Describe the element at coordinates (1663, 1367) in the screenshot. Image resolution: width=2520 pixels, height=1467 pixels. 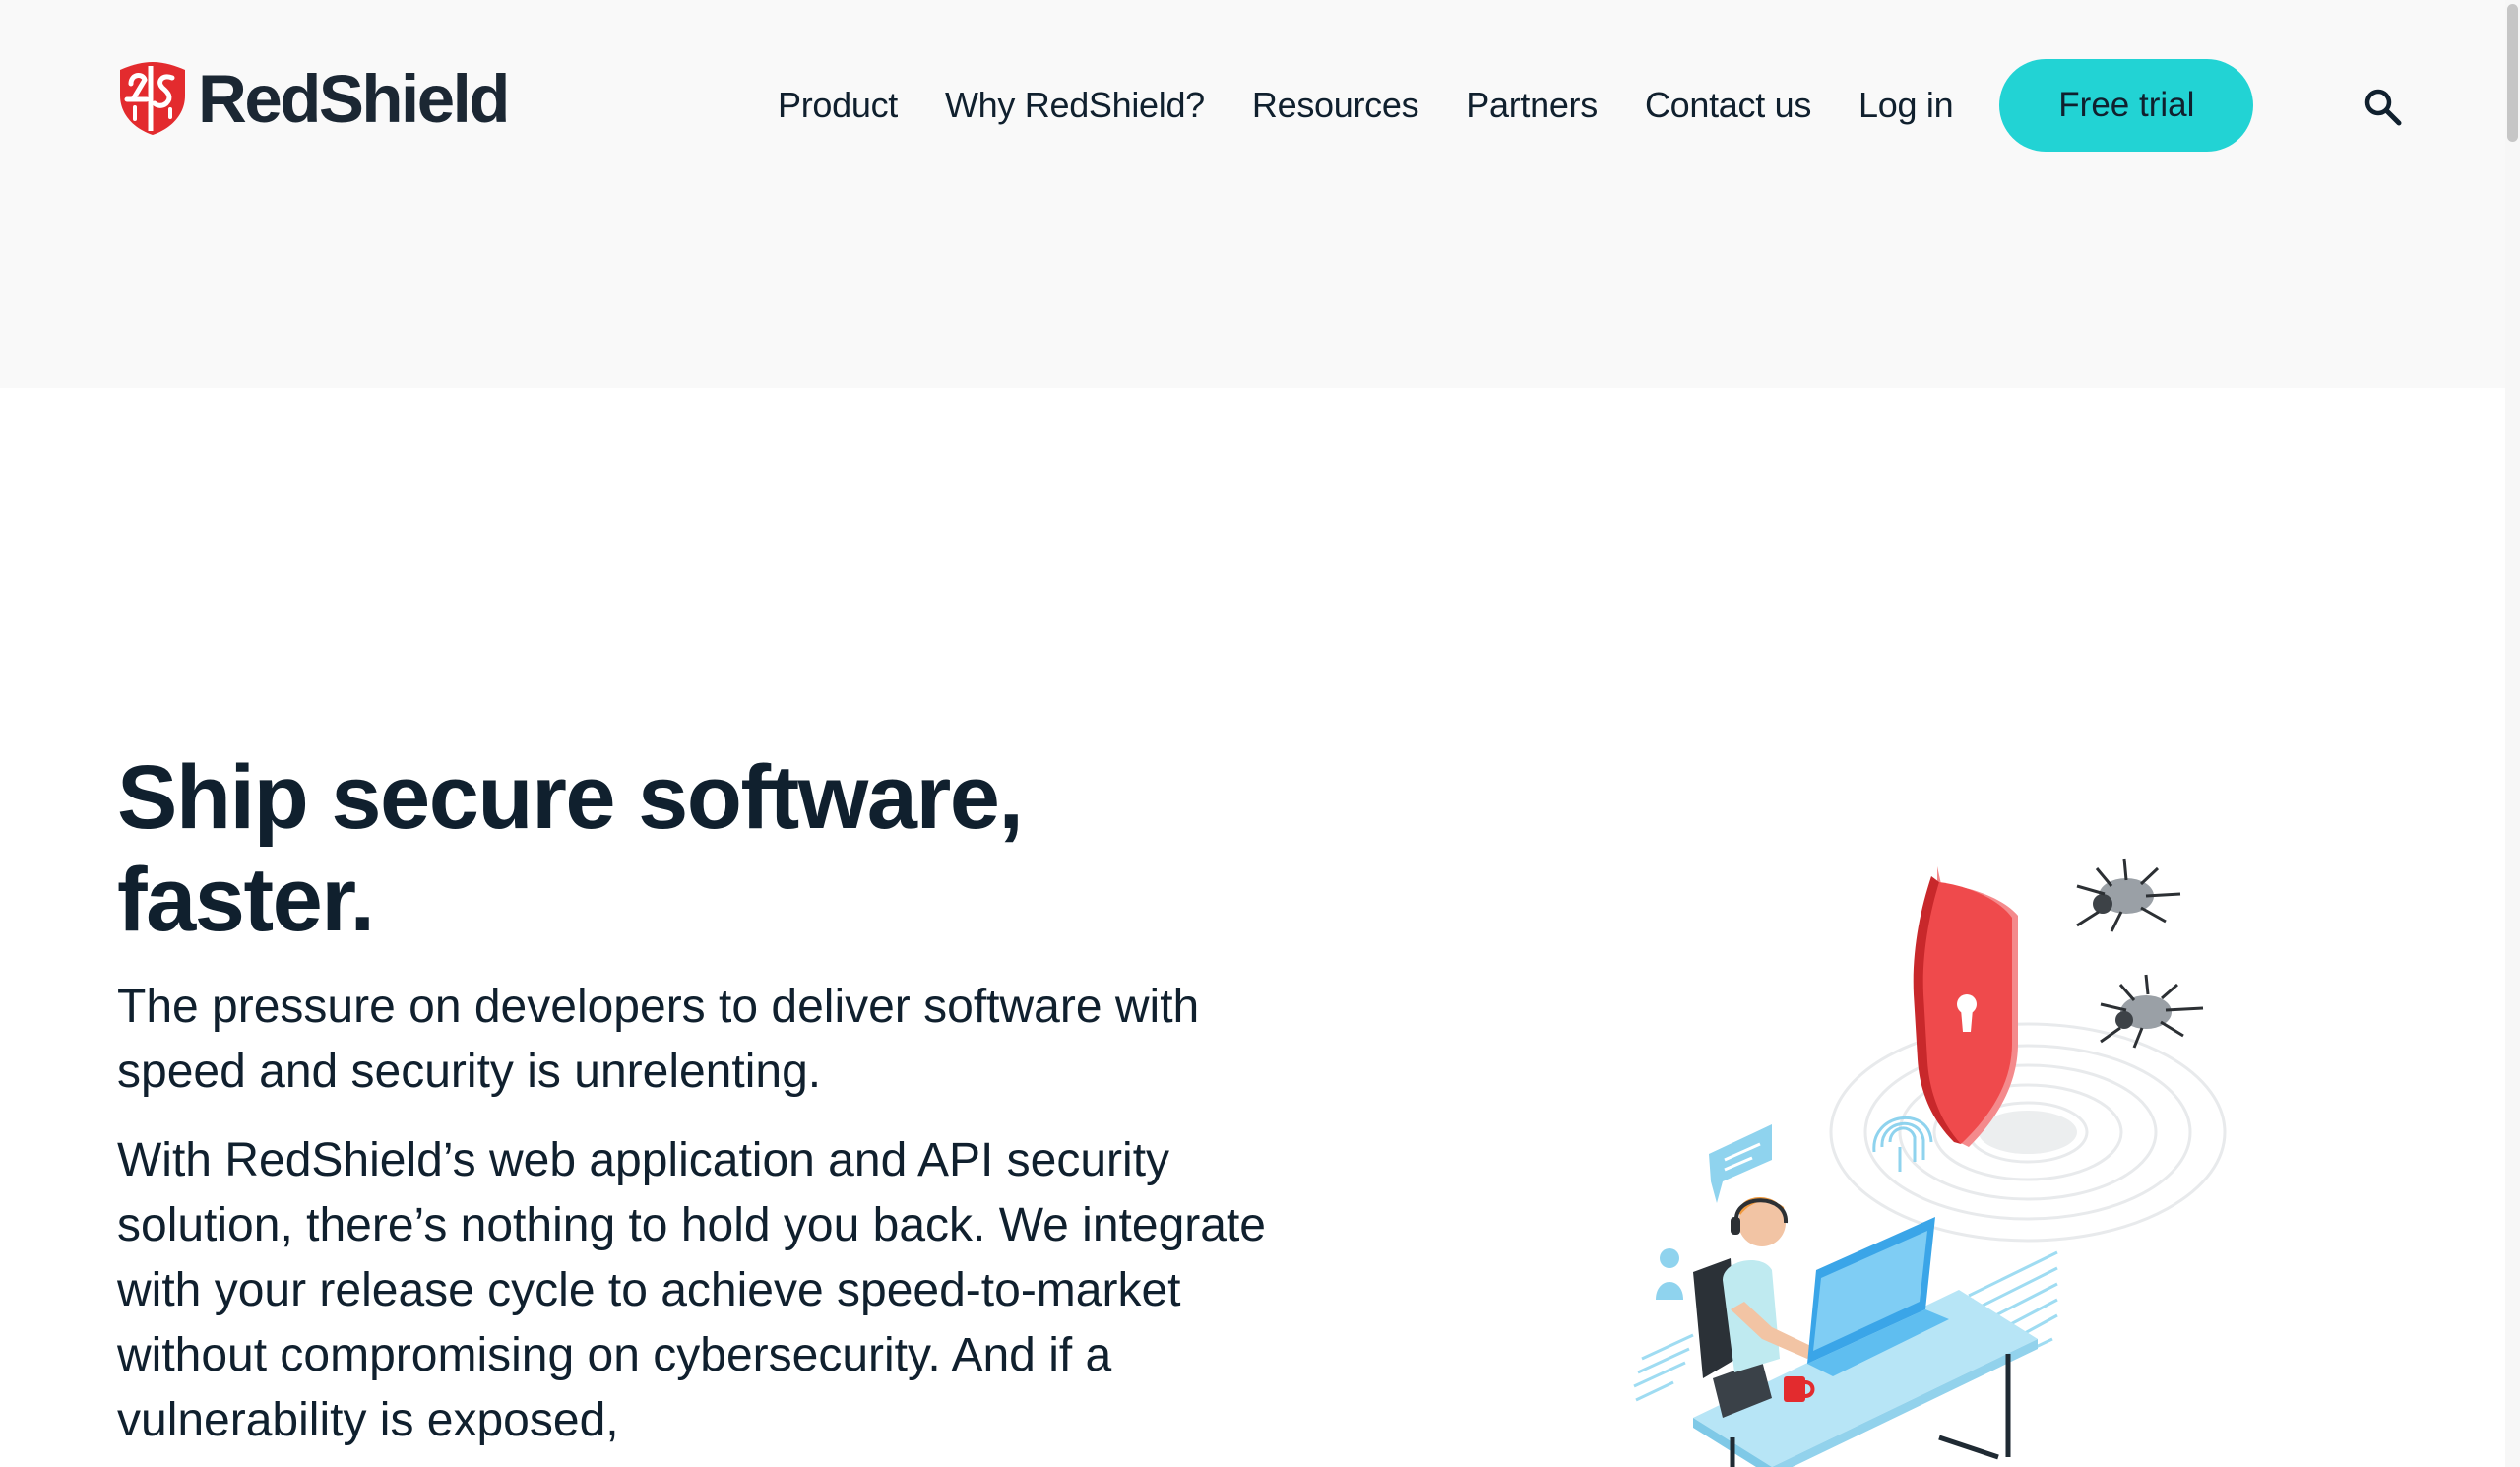
I see `data-lines-left` at that location.